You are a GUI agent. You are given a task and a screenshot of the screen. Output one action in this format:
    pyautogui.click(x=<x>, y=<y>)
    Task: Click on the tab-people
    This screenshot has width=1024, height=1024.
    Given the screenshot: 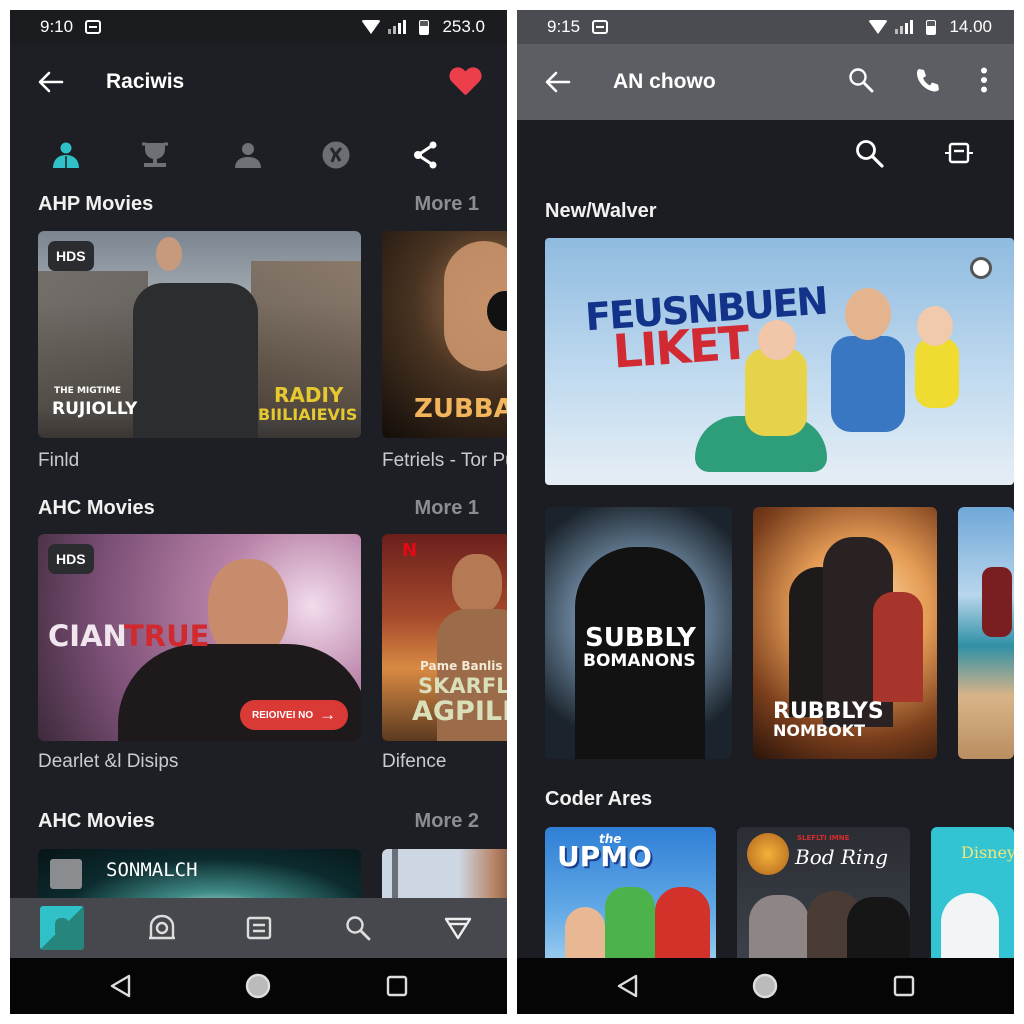 What is the action you would take?
    pyautogui.click(x=66, y=155)
    